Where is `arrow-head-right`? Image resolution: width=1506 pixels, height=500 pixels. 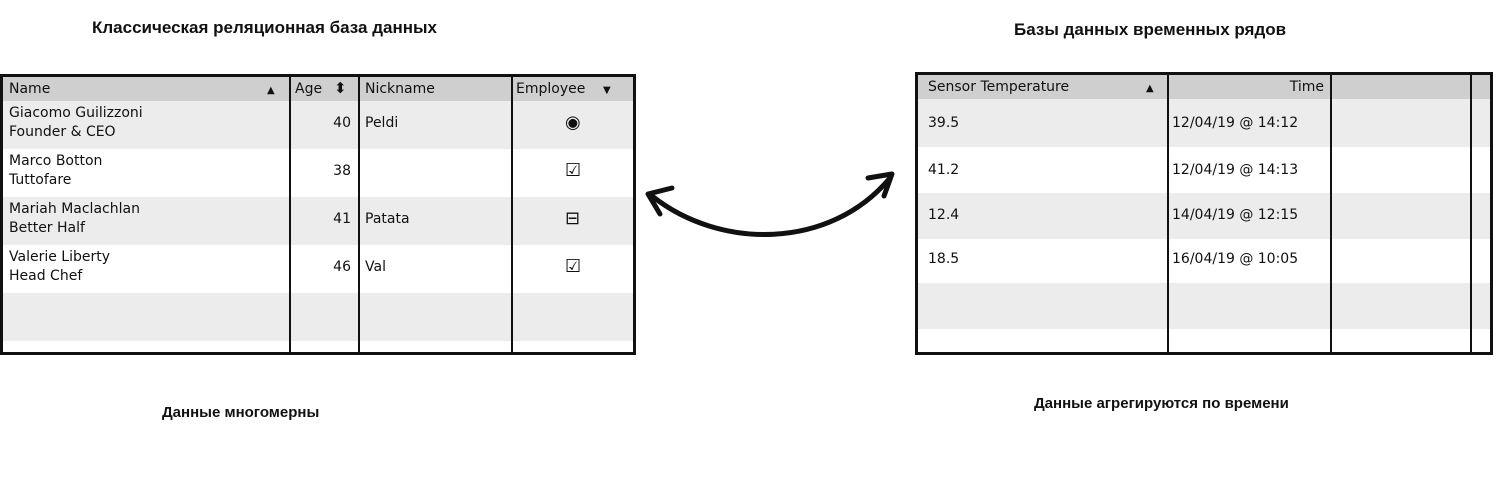
arrow-head-right is located at coordinates (880, 185).